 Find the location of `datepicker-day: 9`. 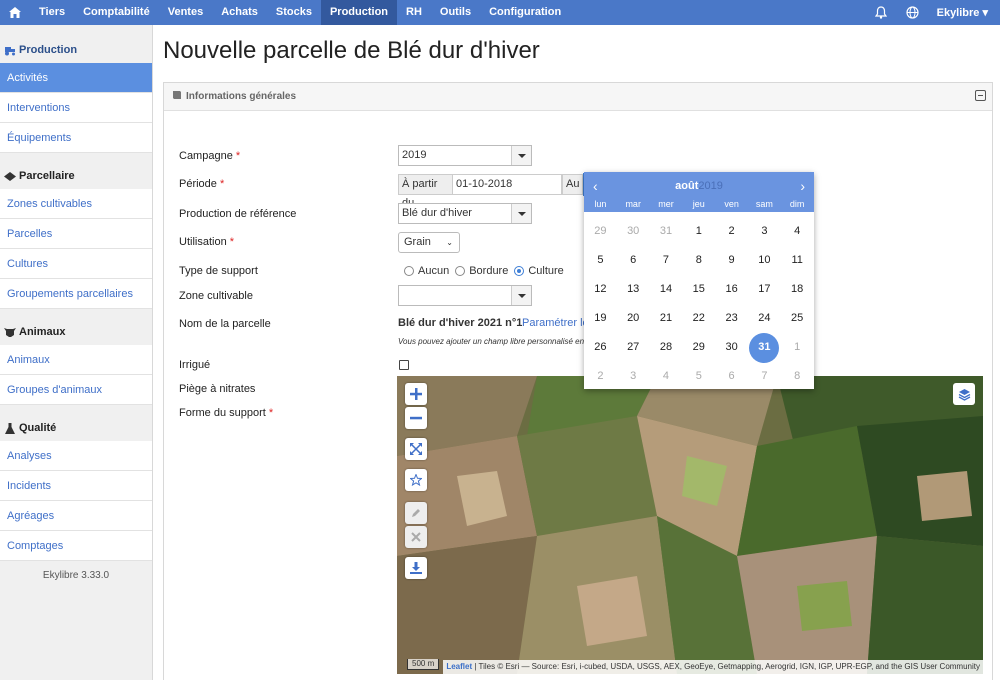

datepicker-day: 9 is located at coordinates (731, 260).